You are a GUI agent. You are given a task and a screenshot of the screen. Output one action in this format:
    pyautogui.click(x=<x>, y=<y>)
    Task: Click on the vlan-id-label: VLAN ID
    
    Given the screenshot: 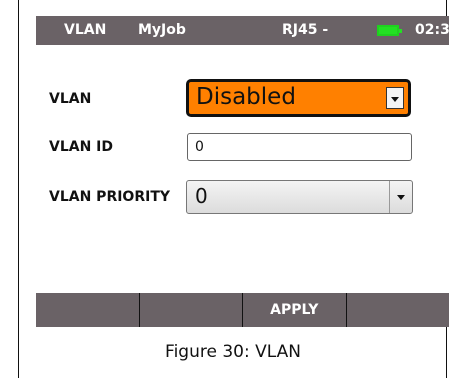 What is the action you would take?
    pyautogui.click(x=81, y=147)
    